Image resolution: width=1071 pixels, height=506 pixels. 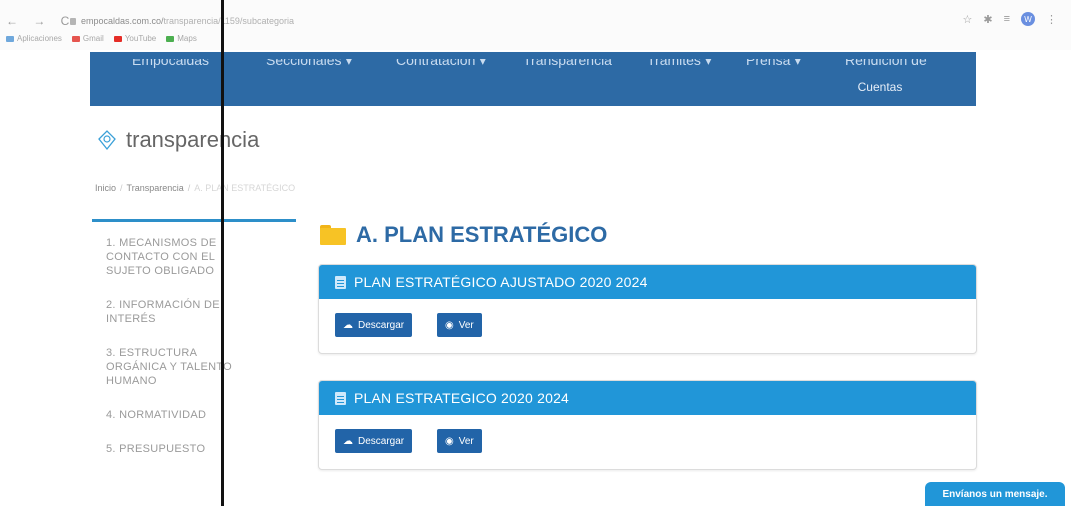 I want to click on media-icon: ≡, so click(x=1007, y=19).